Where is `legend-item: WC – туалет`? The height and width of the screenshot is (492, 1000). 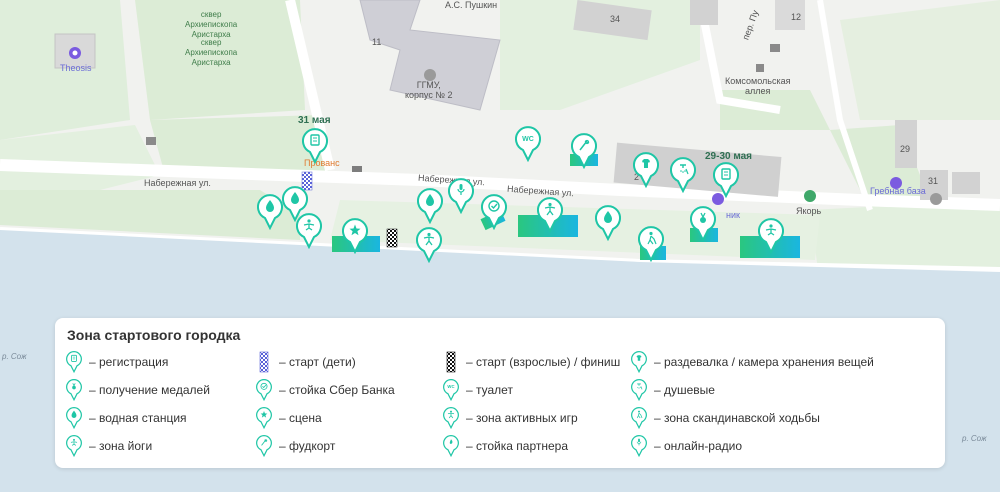 legend-item: WC – туалет is located at coordinates (477, 390).